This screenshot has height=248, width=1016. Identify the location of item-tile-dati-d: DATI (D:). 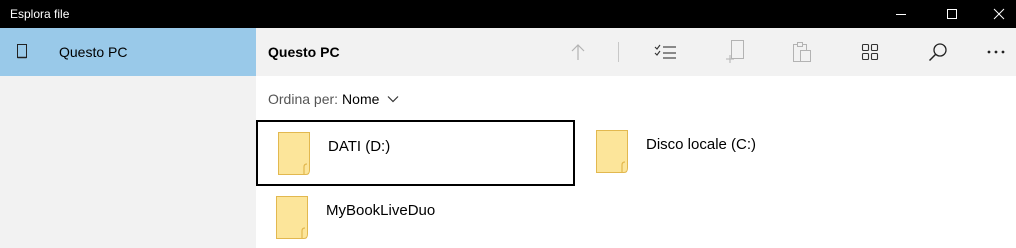
(415, 153).